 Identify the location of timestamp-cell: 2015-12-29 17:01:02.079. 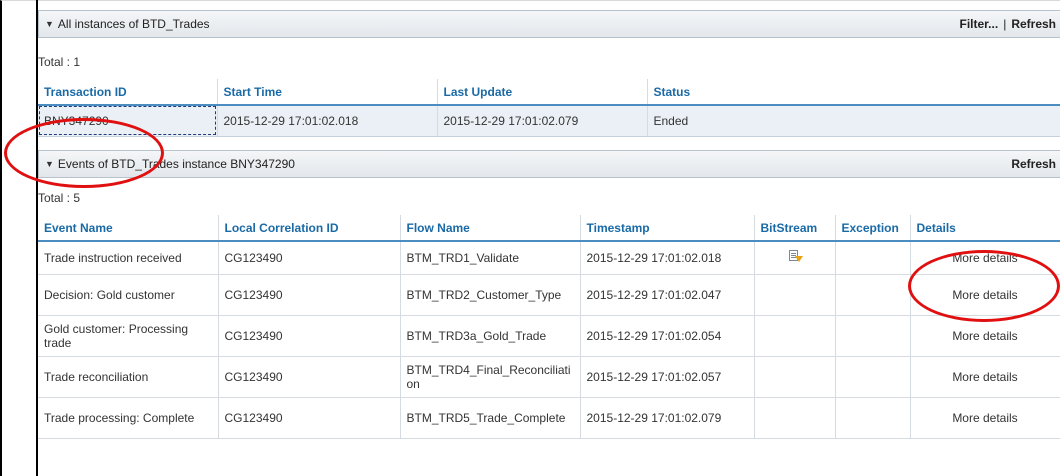
(667, 418).